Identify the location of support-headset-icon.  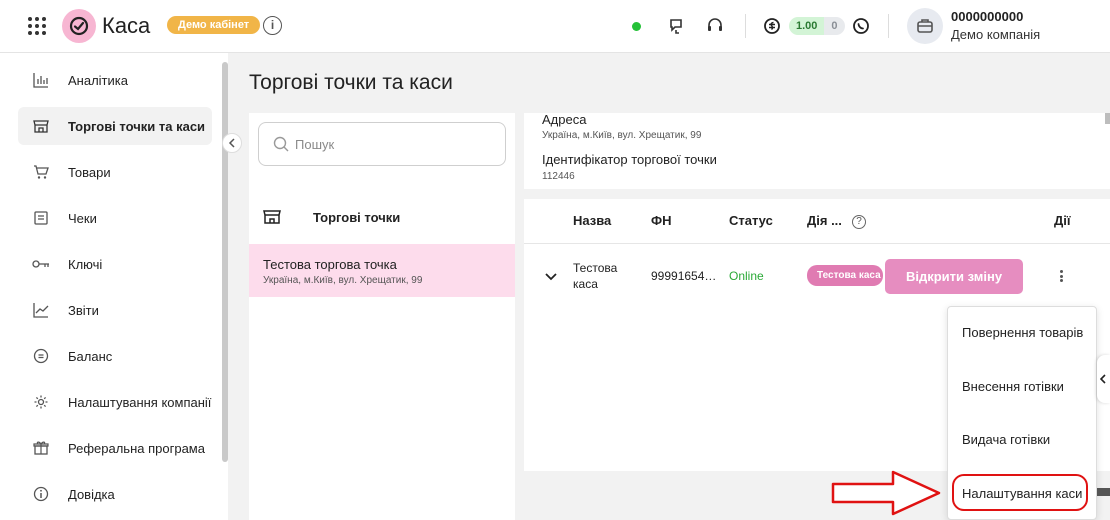
(715, 26).